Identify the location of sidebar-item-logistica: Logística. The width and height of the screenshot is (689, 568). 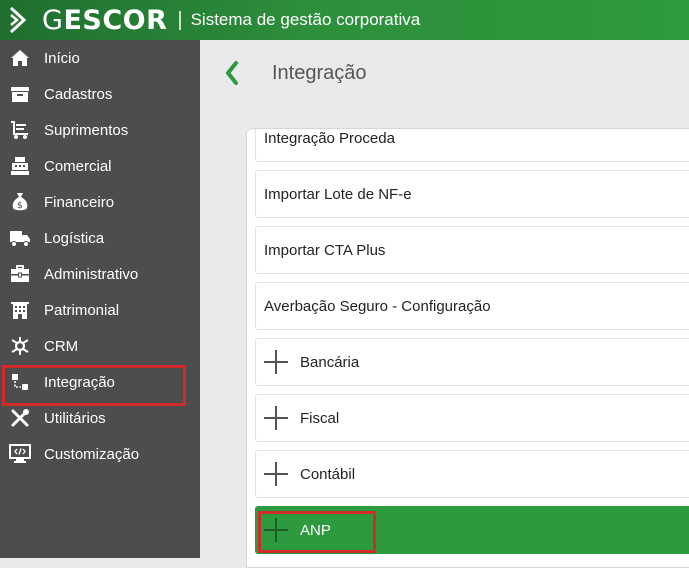
(100, 238).